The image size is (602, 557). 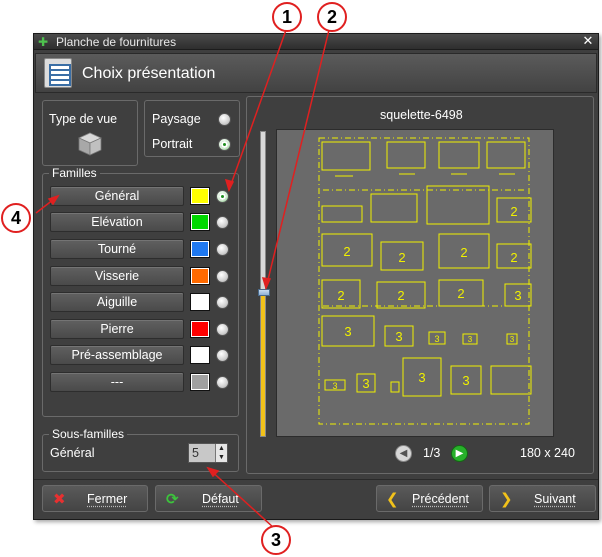 I want to click on callout-4: 4, so click(x=16, y=218).